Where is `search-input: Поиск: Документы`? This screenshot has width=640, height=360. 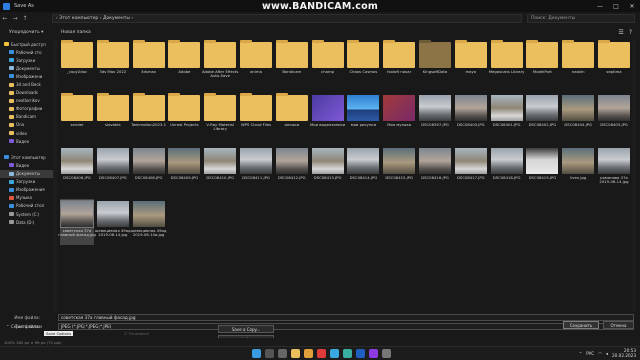
search-input: Поиск: Документы is located at coordinates (581, 18).